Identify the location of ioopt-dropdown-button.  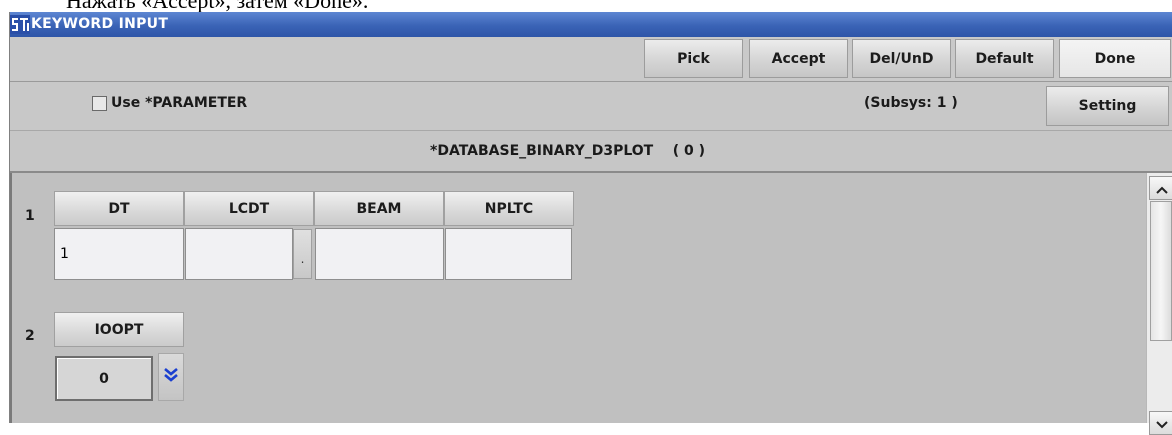
(171, 377).